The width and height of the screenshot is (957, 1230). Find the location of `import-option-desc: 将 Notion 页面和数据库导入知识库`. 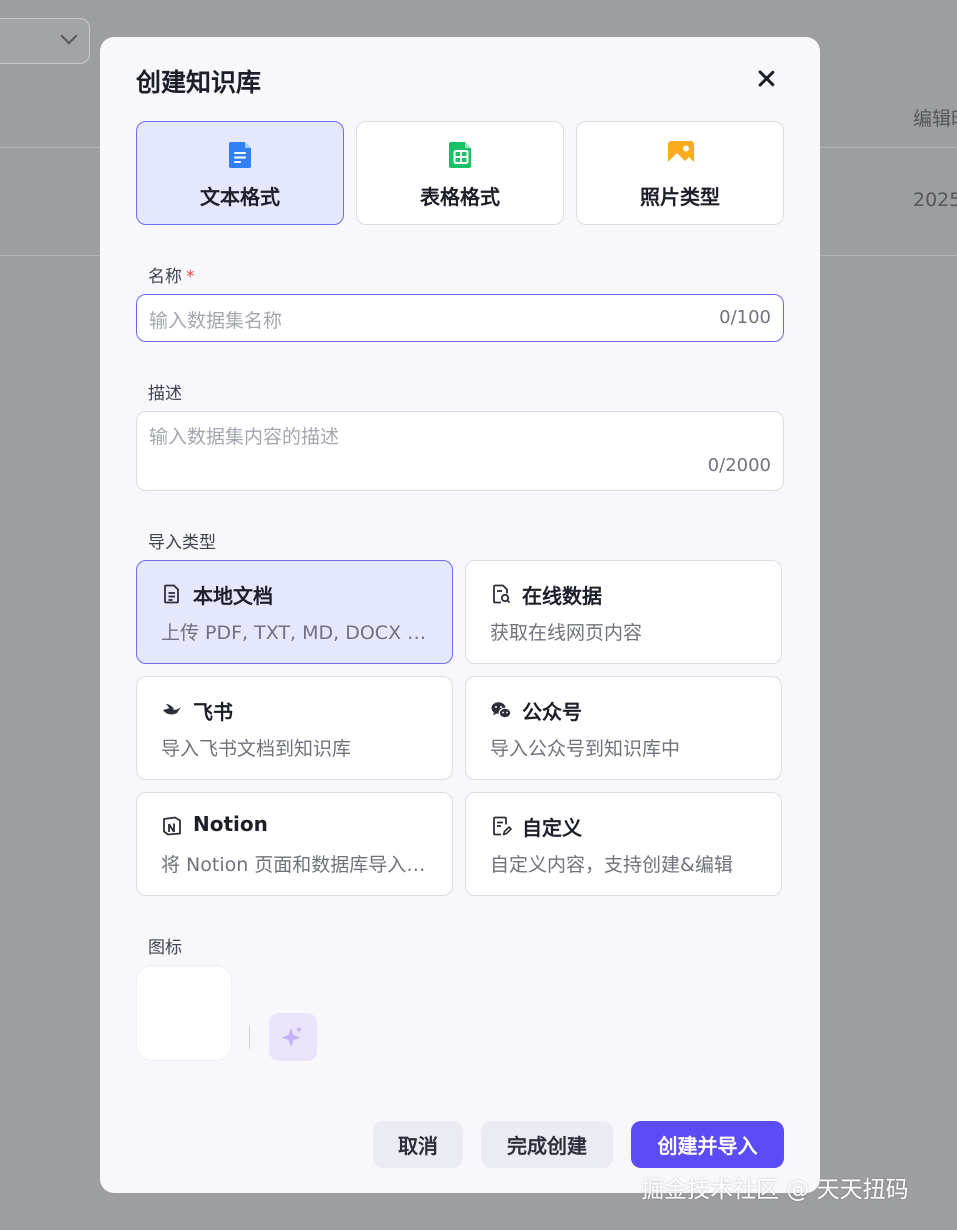

import-option-desc: 将 Notion 页面和数据库导入知识库 is located at coordinates (297, 865).